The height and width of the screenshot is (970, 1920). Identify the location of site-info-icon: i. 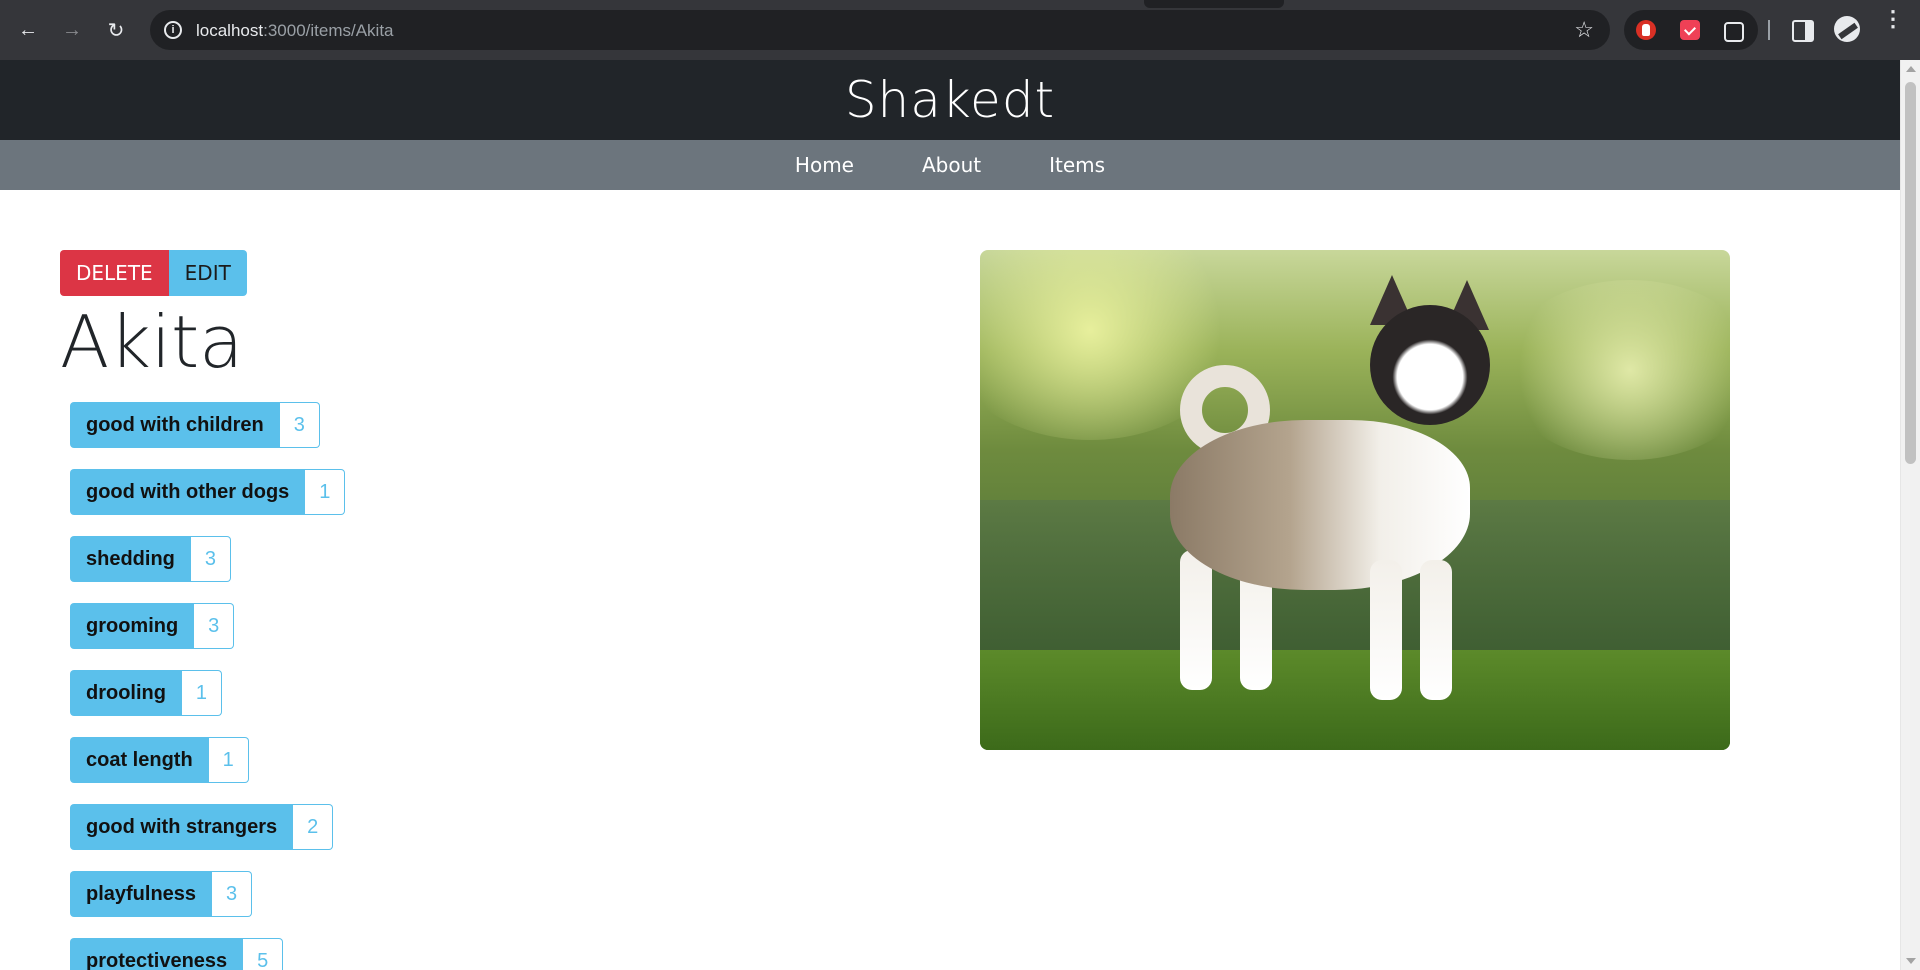
(173, 30).